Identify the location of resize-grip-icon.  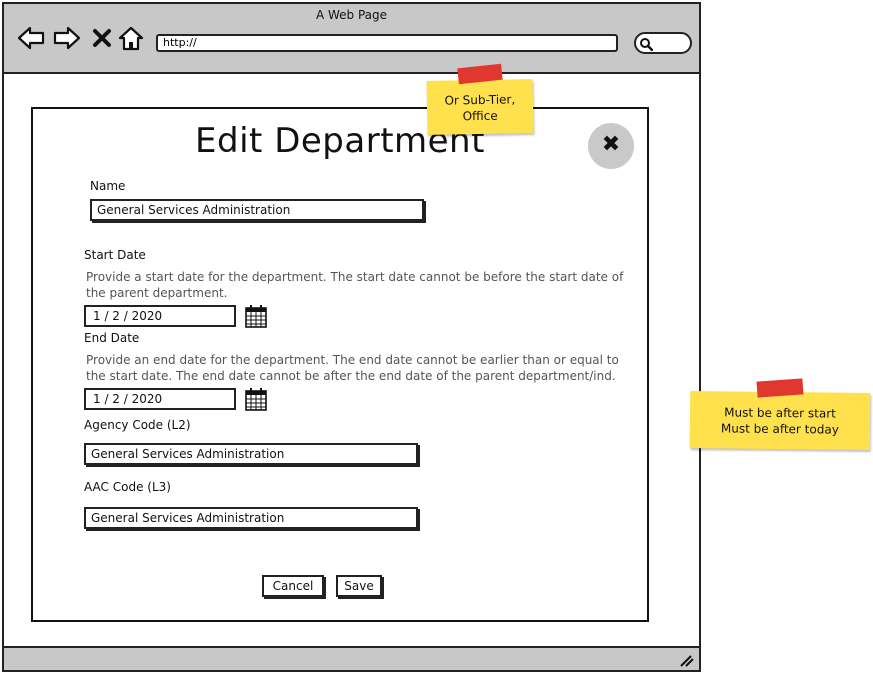
(687, 660).